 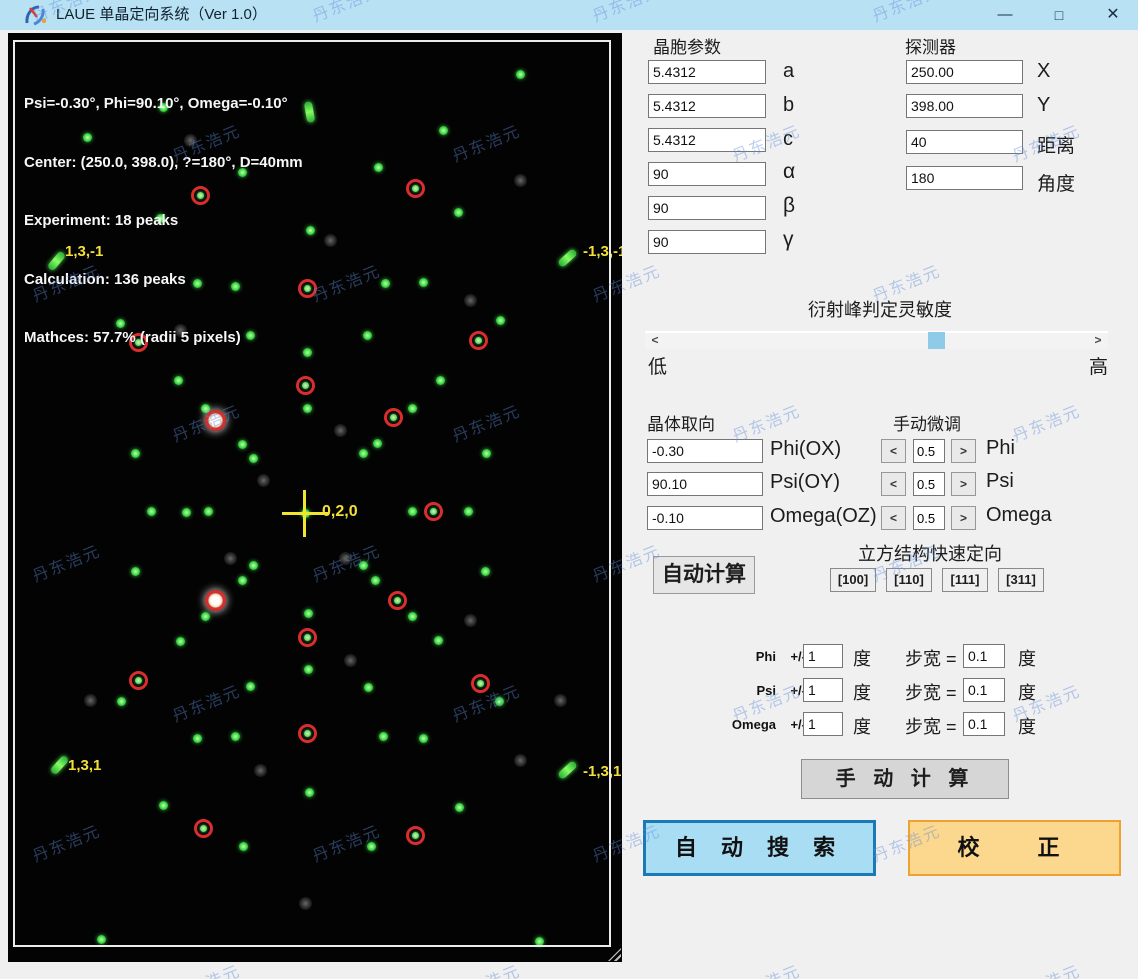 I want to click on sensitivity-high-label: 高, so click(x=1099, y=367).